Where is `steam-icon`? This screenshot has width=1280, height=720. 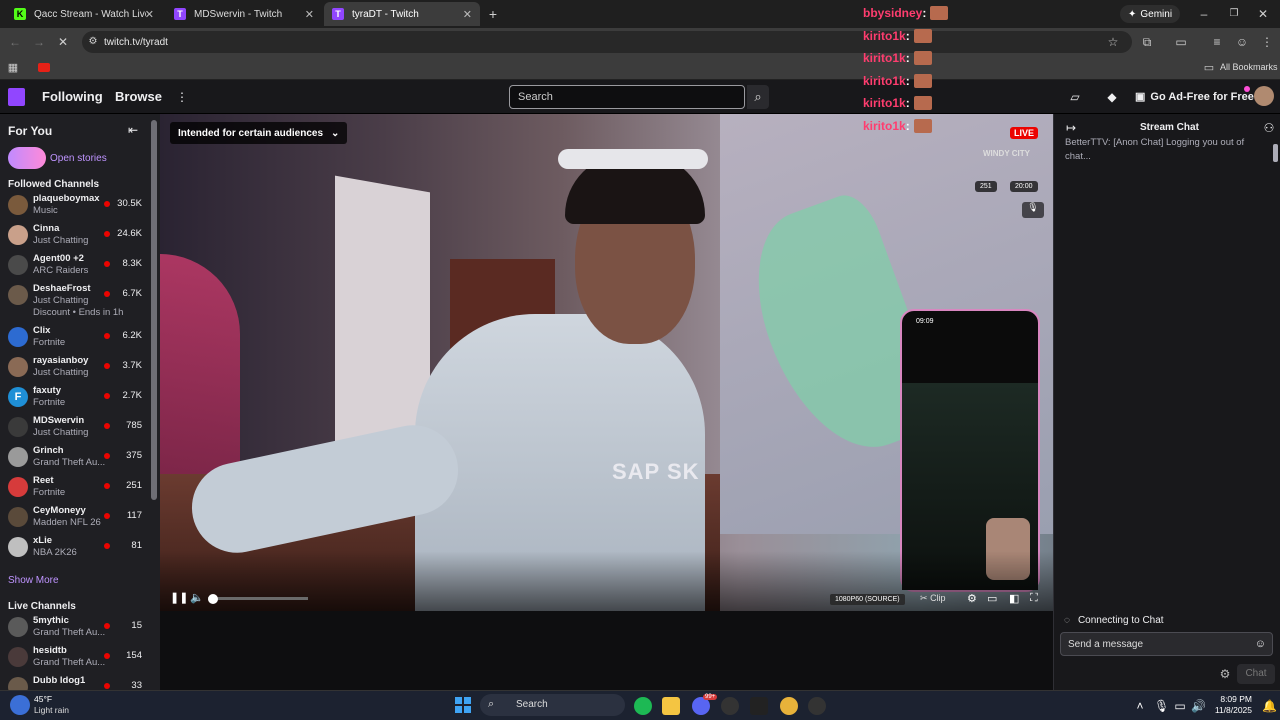
steam-icon is located at coordinates (730, 706).